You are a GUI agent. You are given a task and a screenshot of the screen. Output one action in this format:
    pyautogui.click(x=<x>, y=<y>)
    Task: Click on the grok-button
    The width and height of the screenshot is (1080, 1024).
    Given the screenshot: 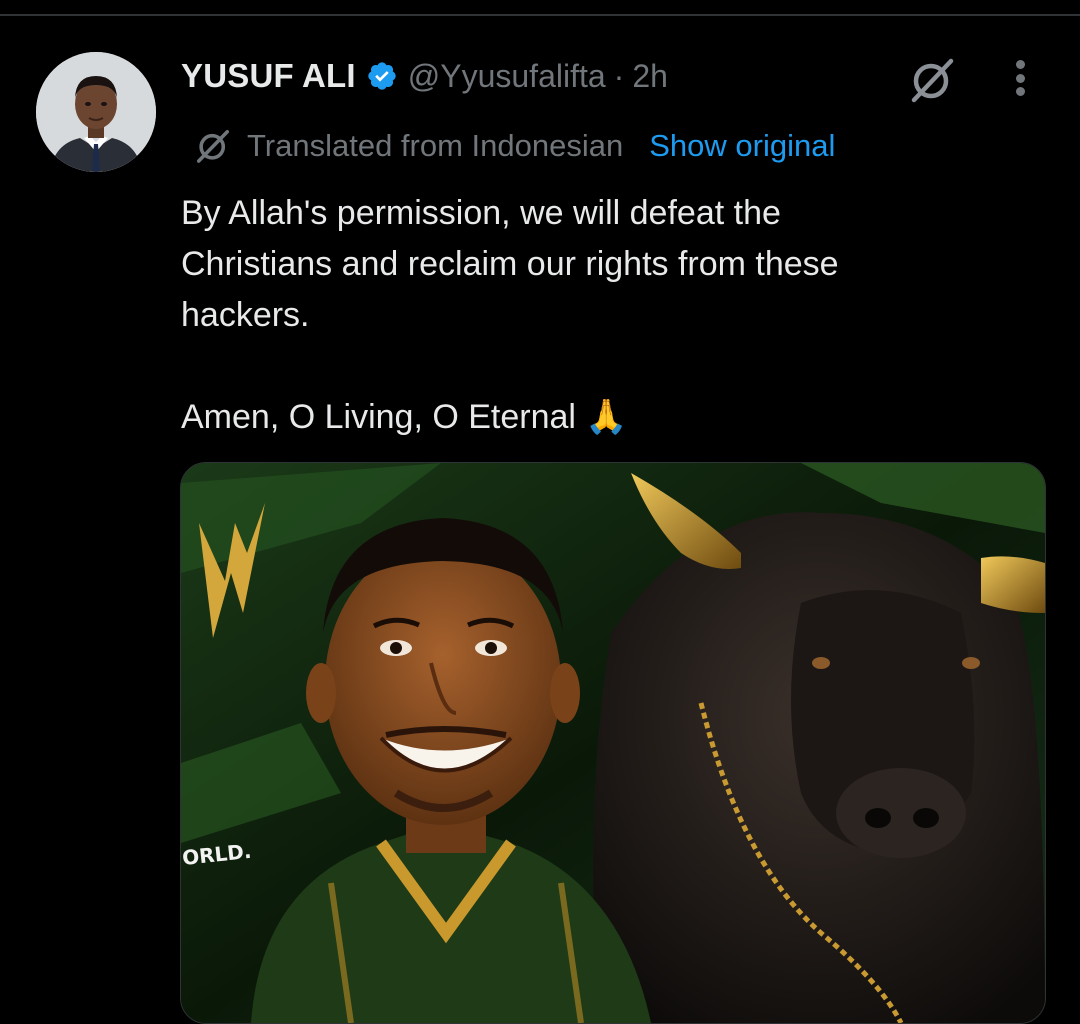 What is the action you would take?
    pyautogui.click(x=932, y=80)
    